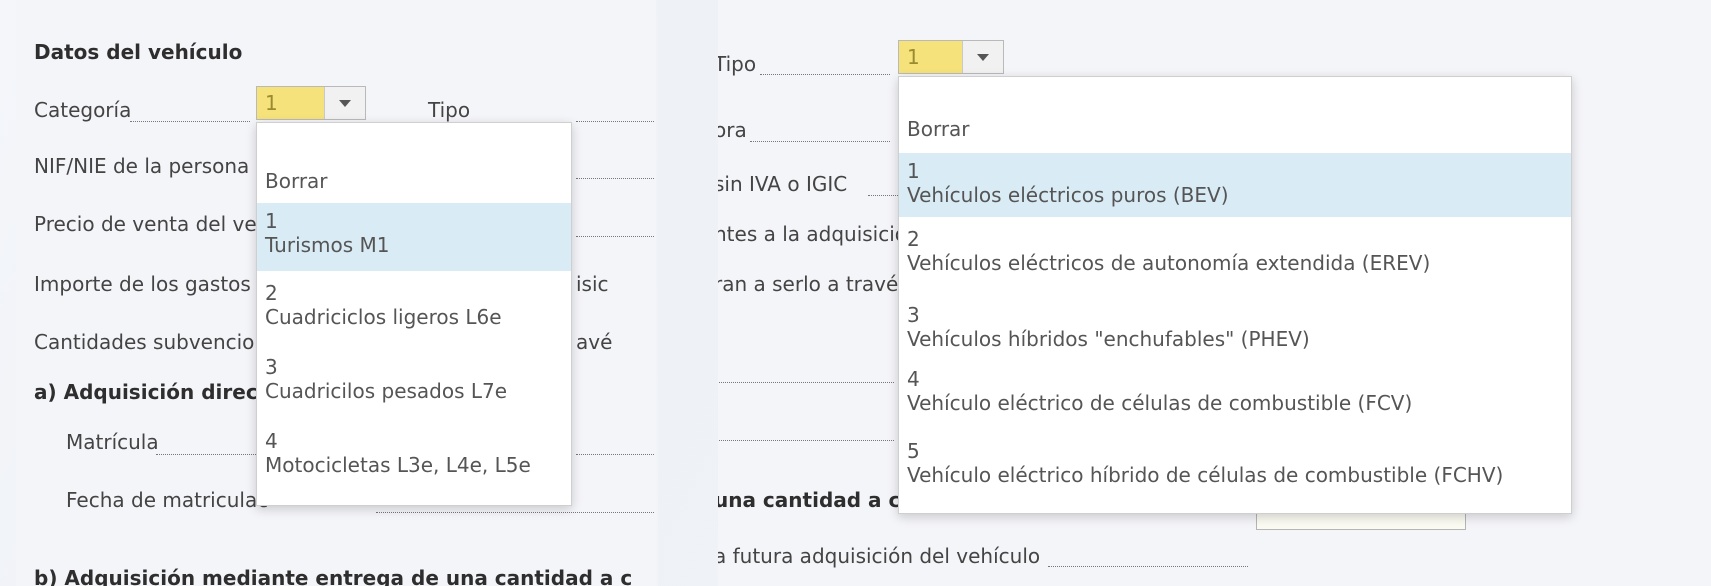 The height and width of the screenshot is (586, 1711). What do you see at coordinates (414, 457) in the screenshot?
I see `dropdown-option: 4 Motocicletas L3e, L4e, L5e` at bounding box center [414, 457].